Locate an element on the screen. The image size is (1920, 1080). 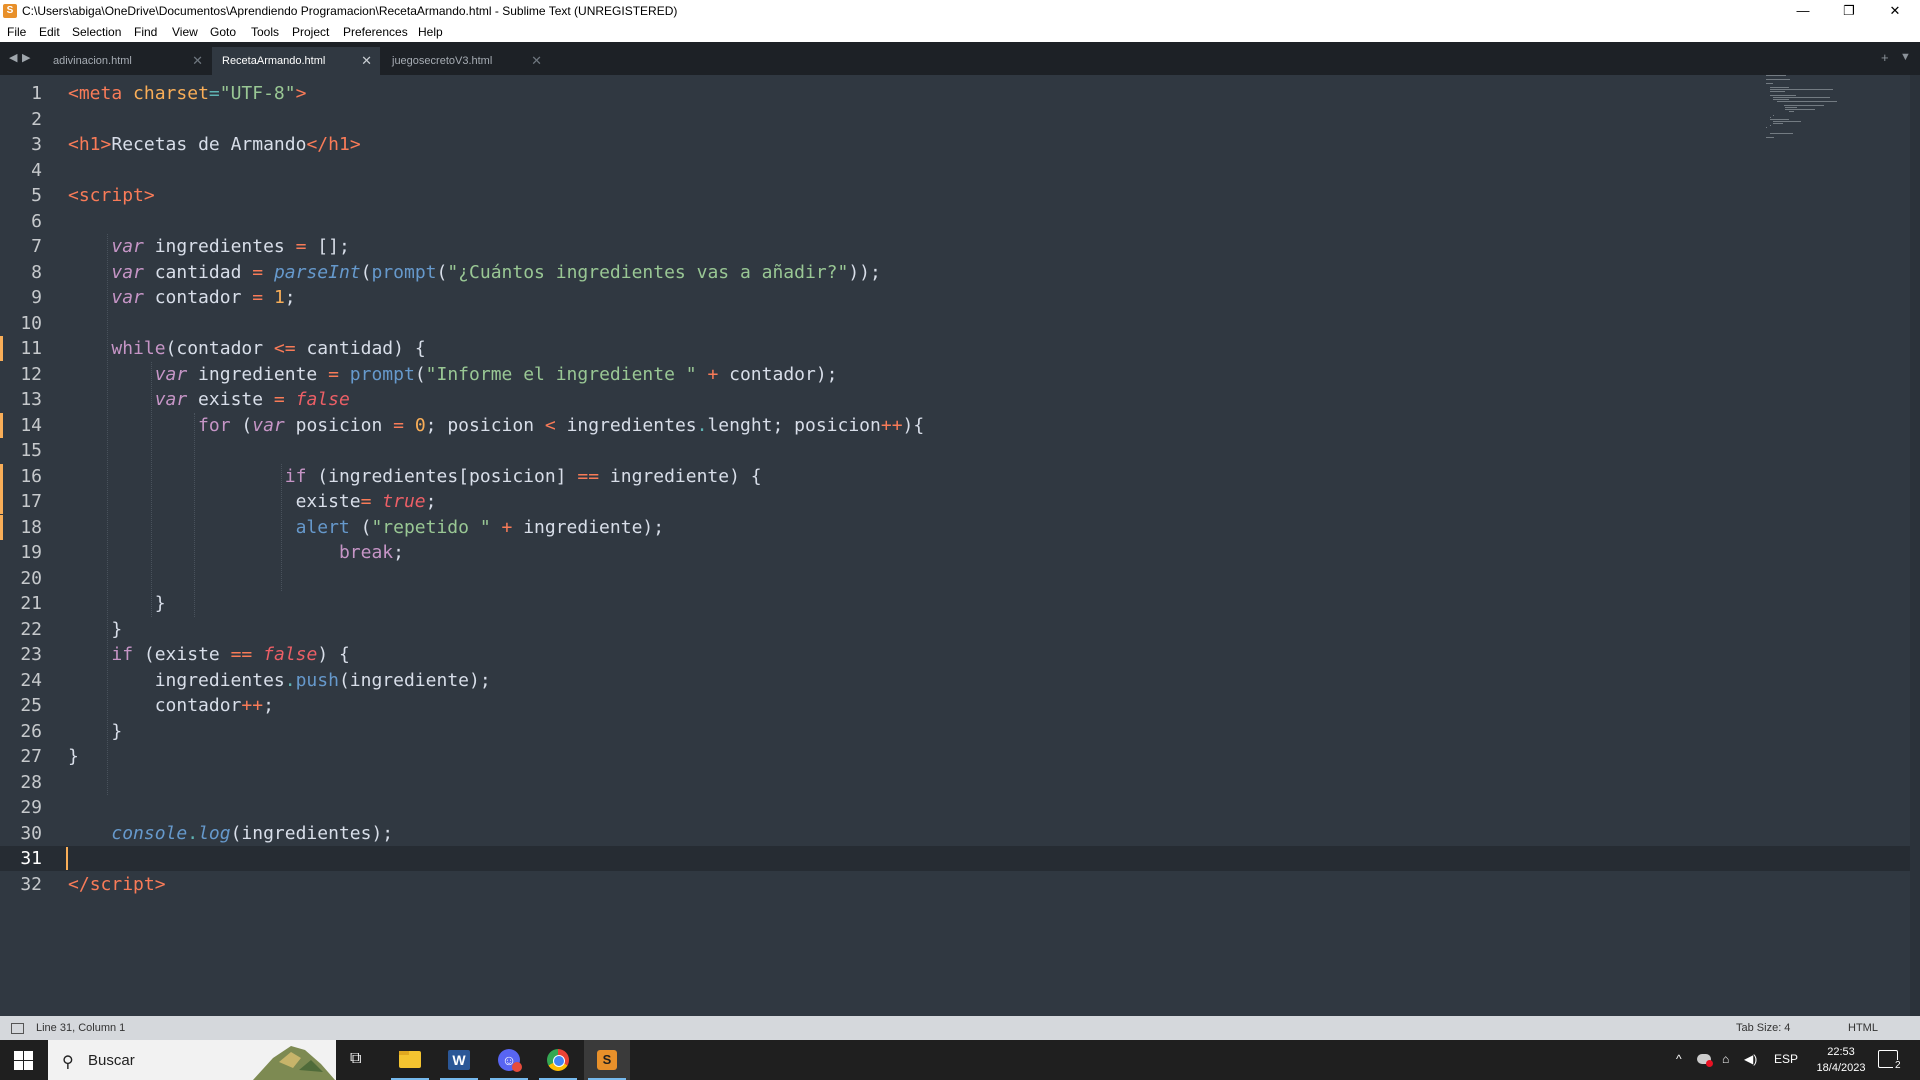
code-line: break; is located at coordinates (236, 552).